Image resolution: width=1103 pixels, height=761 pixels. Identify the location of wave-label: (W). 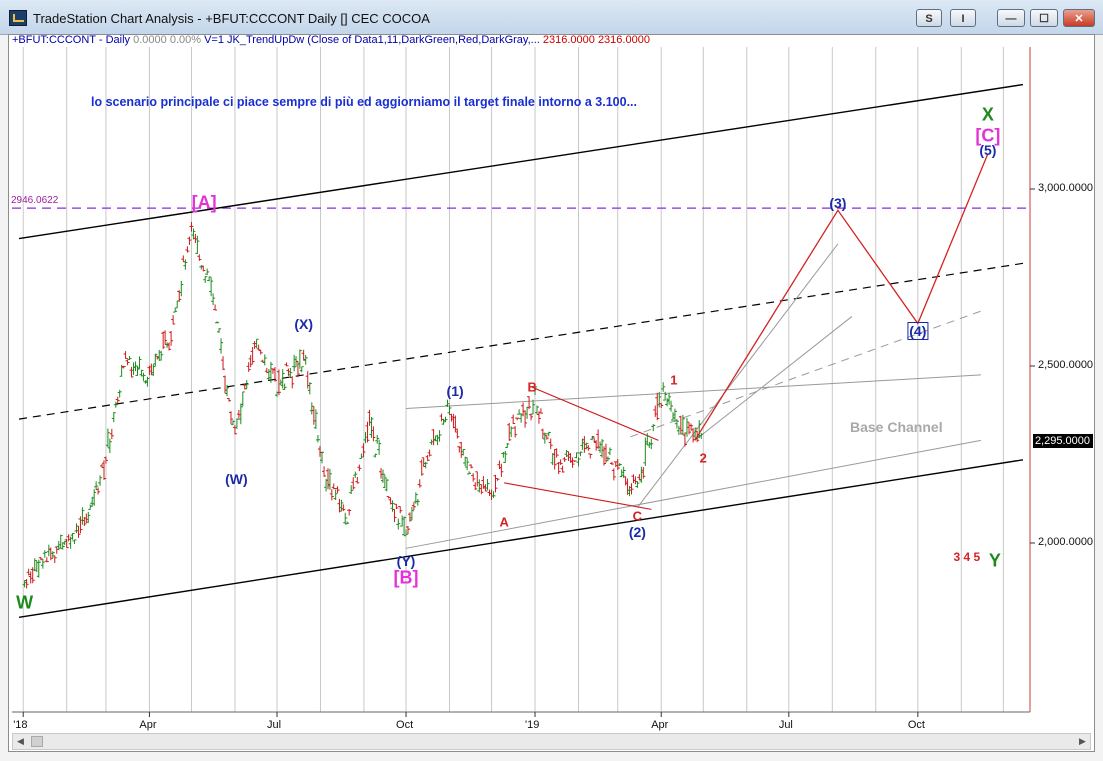
(236, 479).